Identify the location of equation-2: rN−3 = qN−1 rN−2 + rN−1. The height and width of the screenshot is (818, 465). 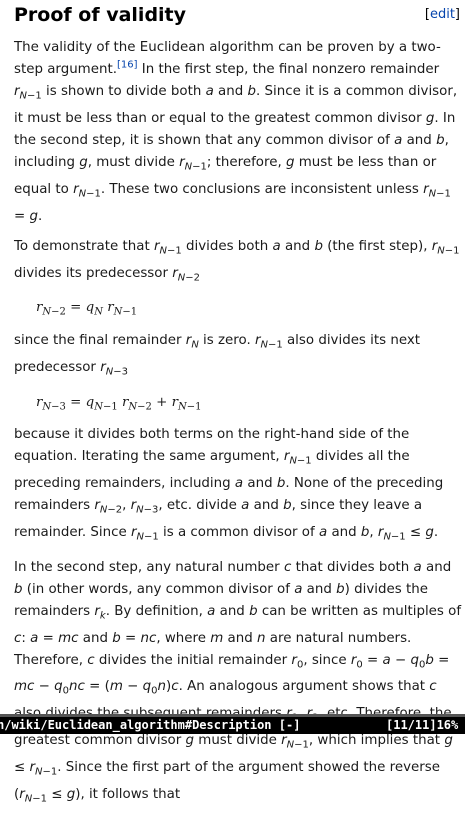
(119, 403).